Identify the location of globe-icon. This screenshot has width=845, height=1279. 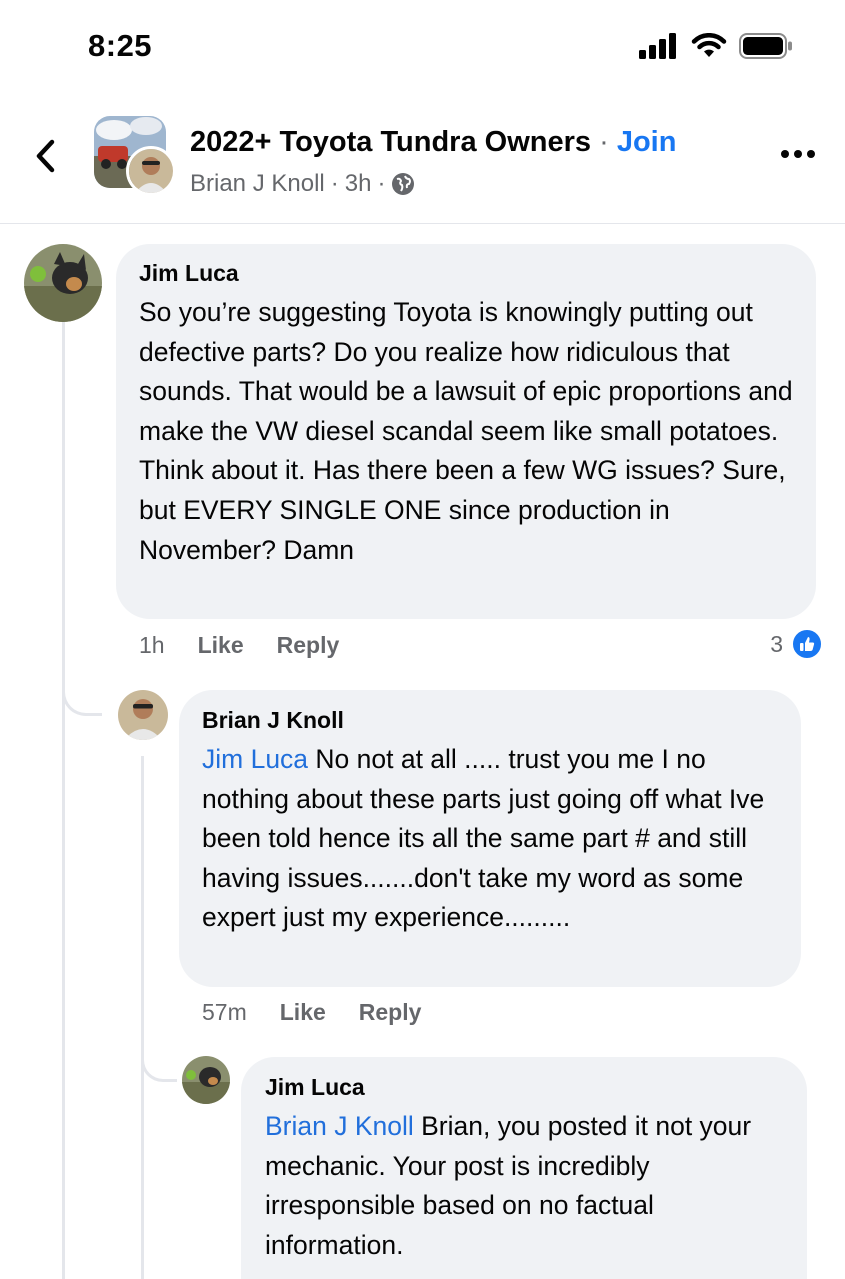
(403, 184).